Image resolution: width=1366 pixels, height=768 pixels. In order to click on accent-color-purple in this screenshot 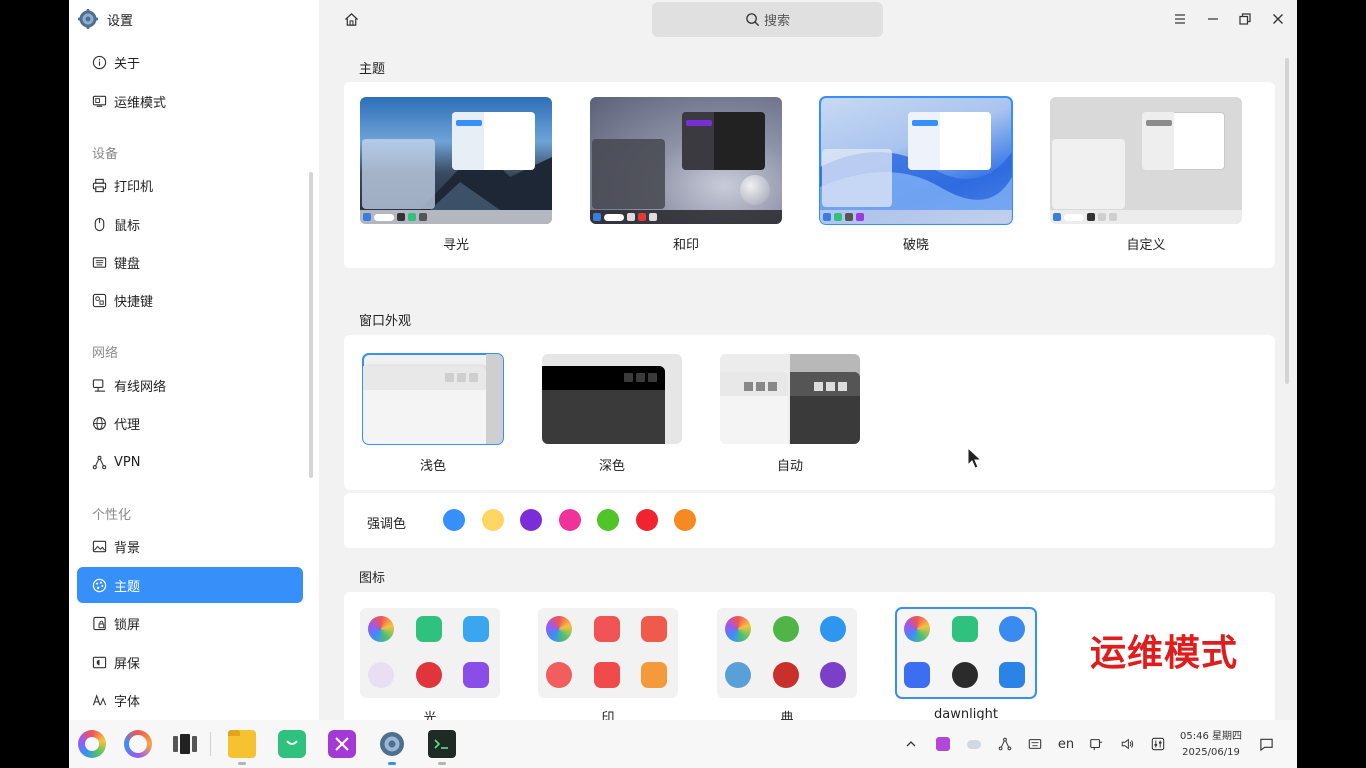, I will do `click(531, 520)`.